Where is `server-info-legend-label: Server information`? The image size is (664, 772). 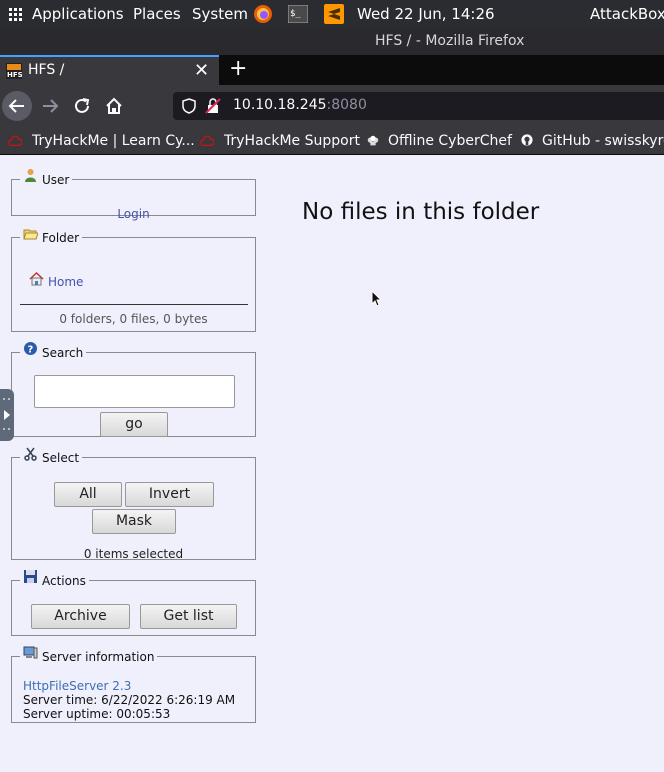
server-info-legend-label: Server information is located at coordinates (98, 656).